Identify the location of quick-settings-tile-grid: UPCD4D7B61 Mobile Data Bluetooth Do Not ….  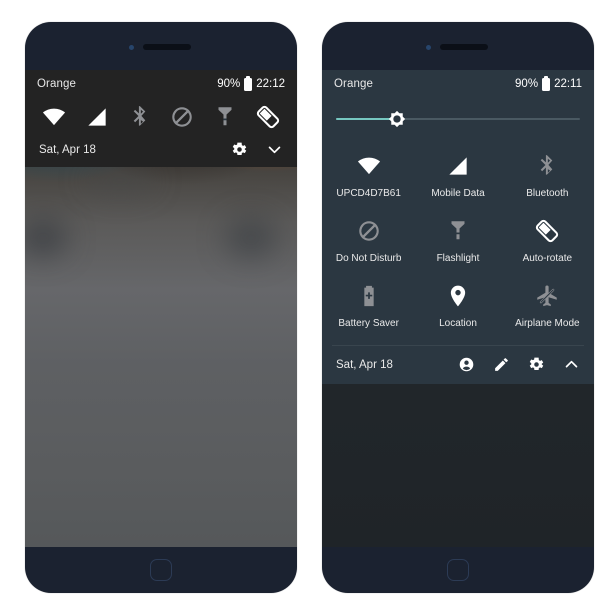
(458, 238).